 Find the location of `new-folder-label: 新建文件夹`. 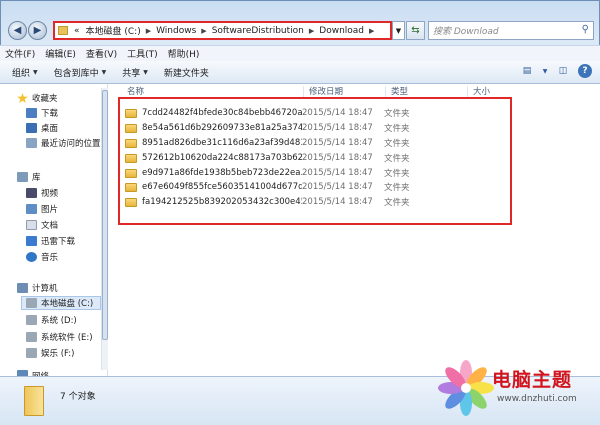

new-folder-label: 新建文件夹 is located at coordinates (186, 73).